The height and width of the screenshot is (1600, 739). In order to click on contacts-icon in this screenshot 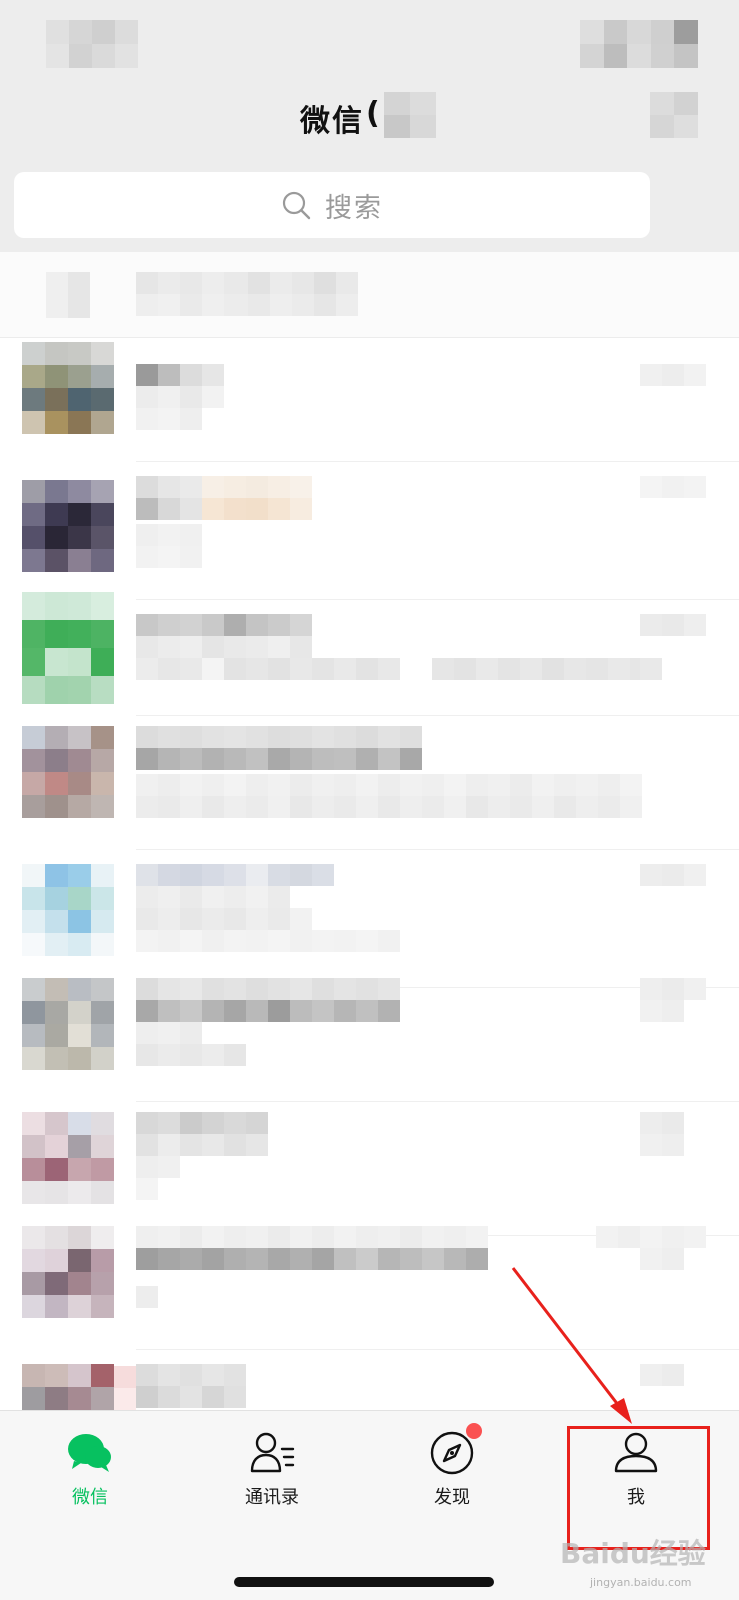, I will do `click(272, 1453)`.